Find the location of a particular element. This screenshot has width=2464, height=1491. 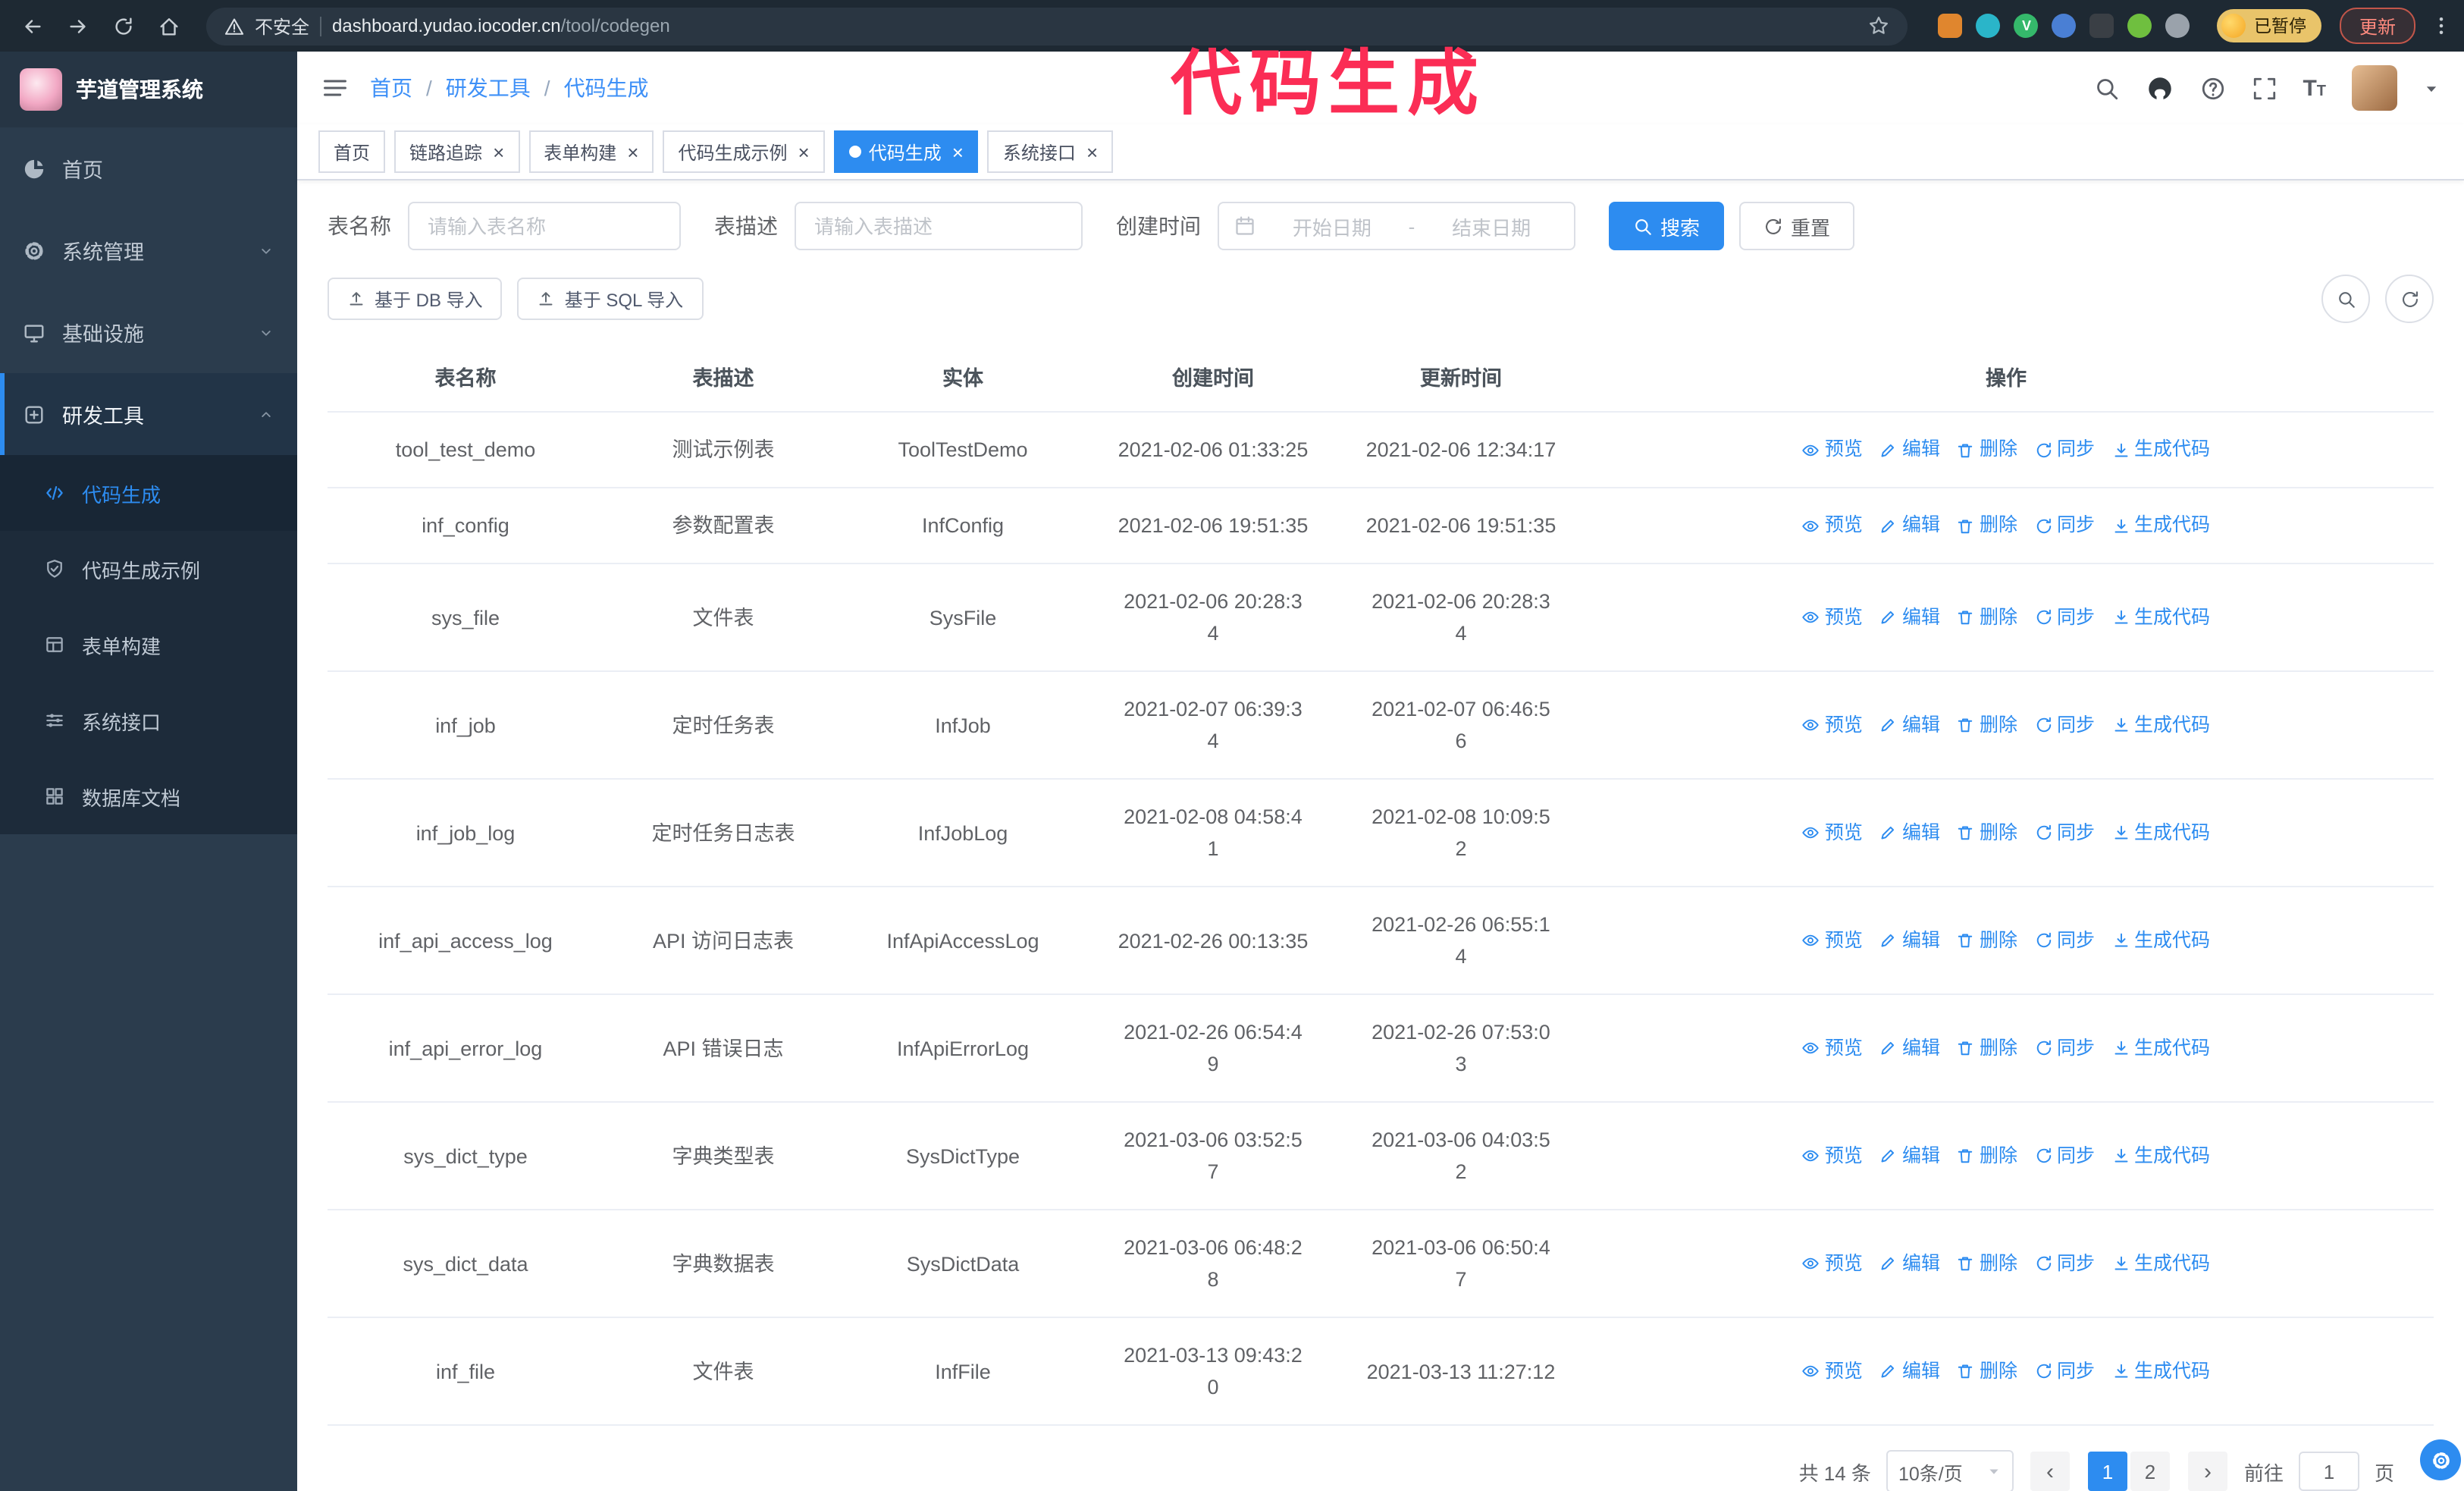

profile-paused-badge: 已暂停 is located at coordinates (2269, 25).